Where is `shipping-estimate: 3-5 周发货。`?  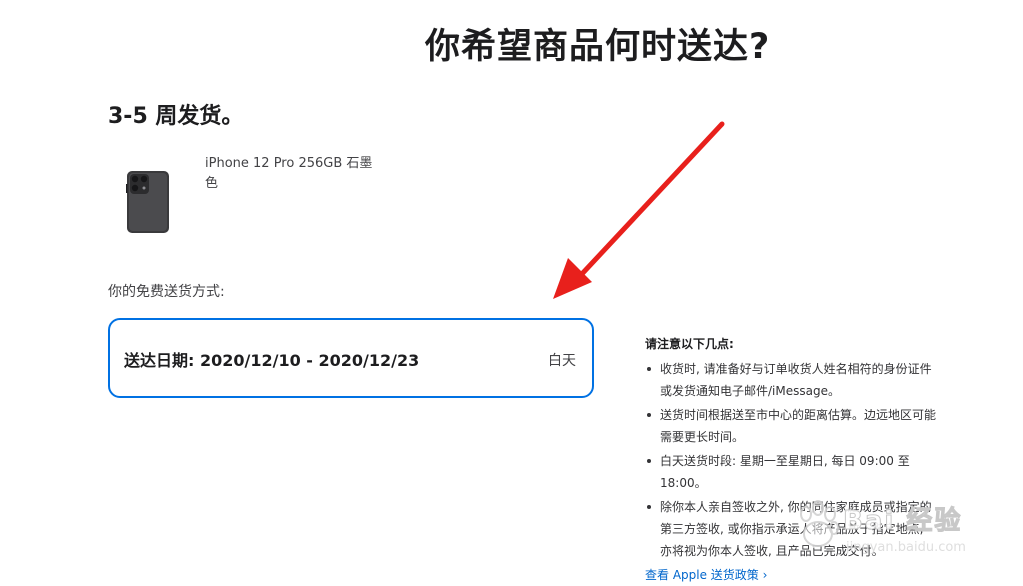 shipping-estimate: 3-5 周发货。 is located at coordinates (176, 116).